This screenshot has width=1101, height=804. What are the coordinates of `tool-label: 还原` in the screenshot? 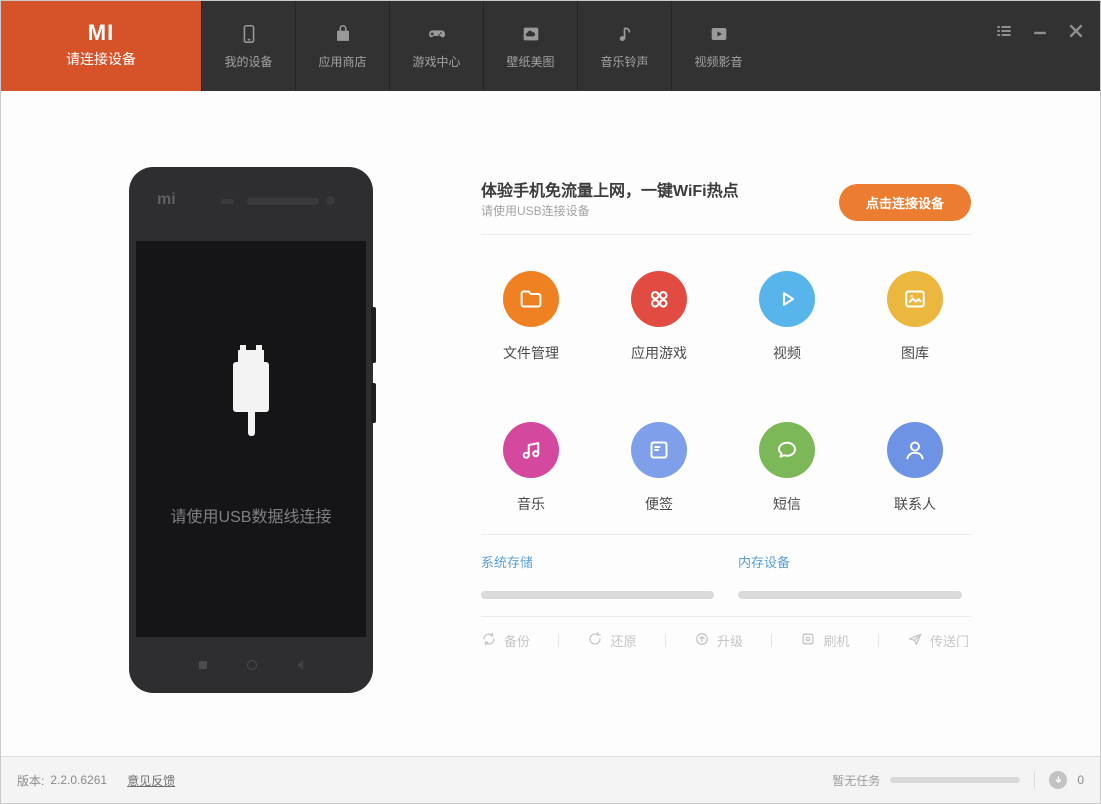 It's located at (623, 641).